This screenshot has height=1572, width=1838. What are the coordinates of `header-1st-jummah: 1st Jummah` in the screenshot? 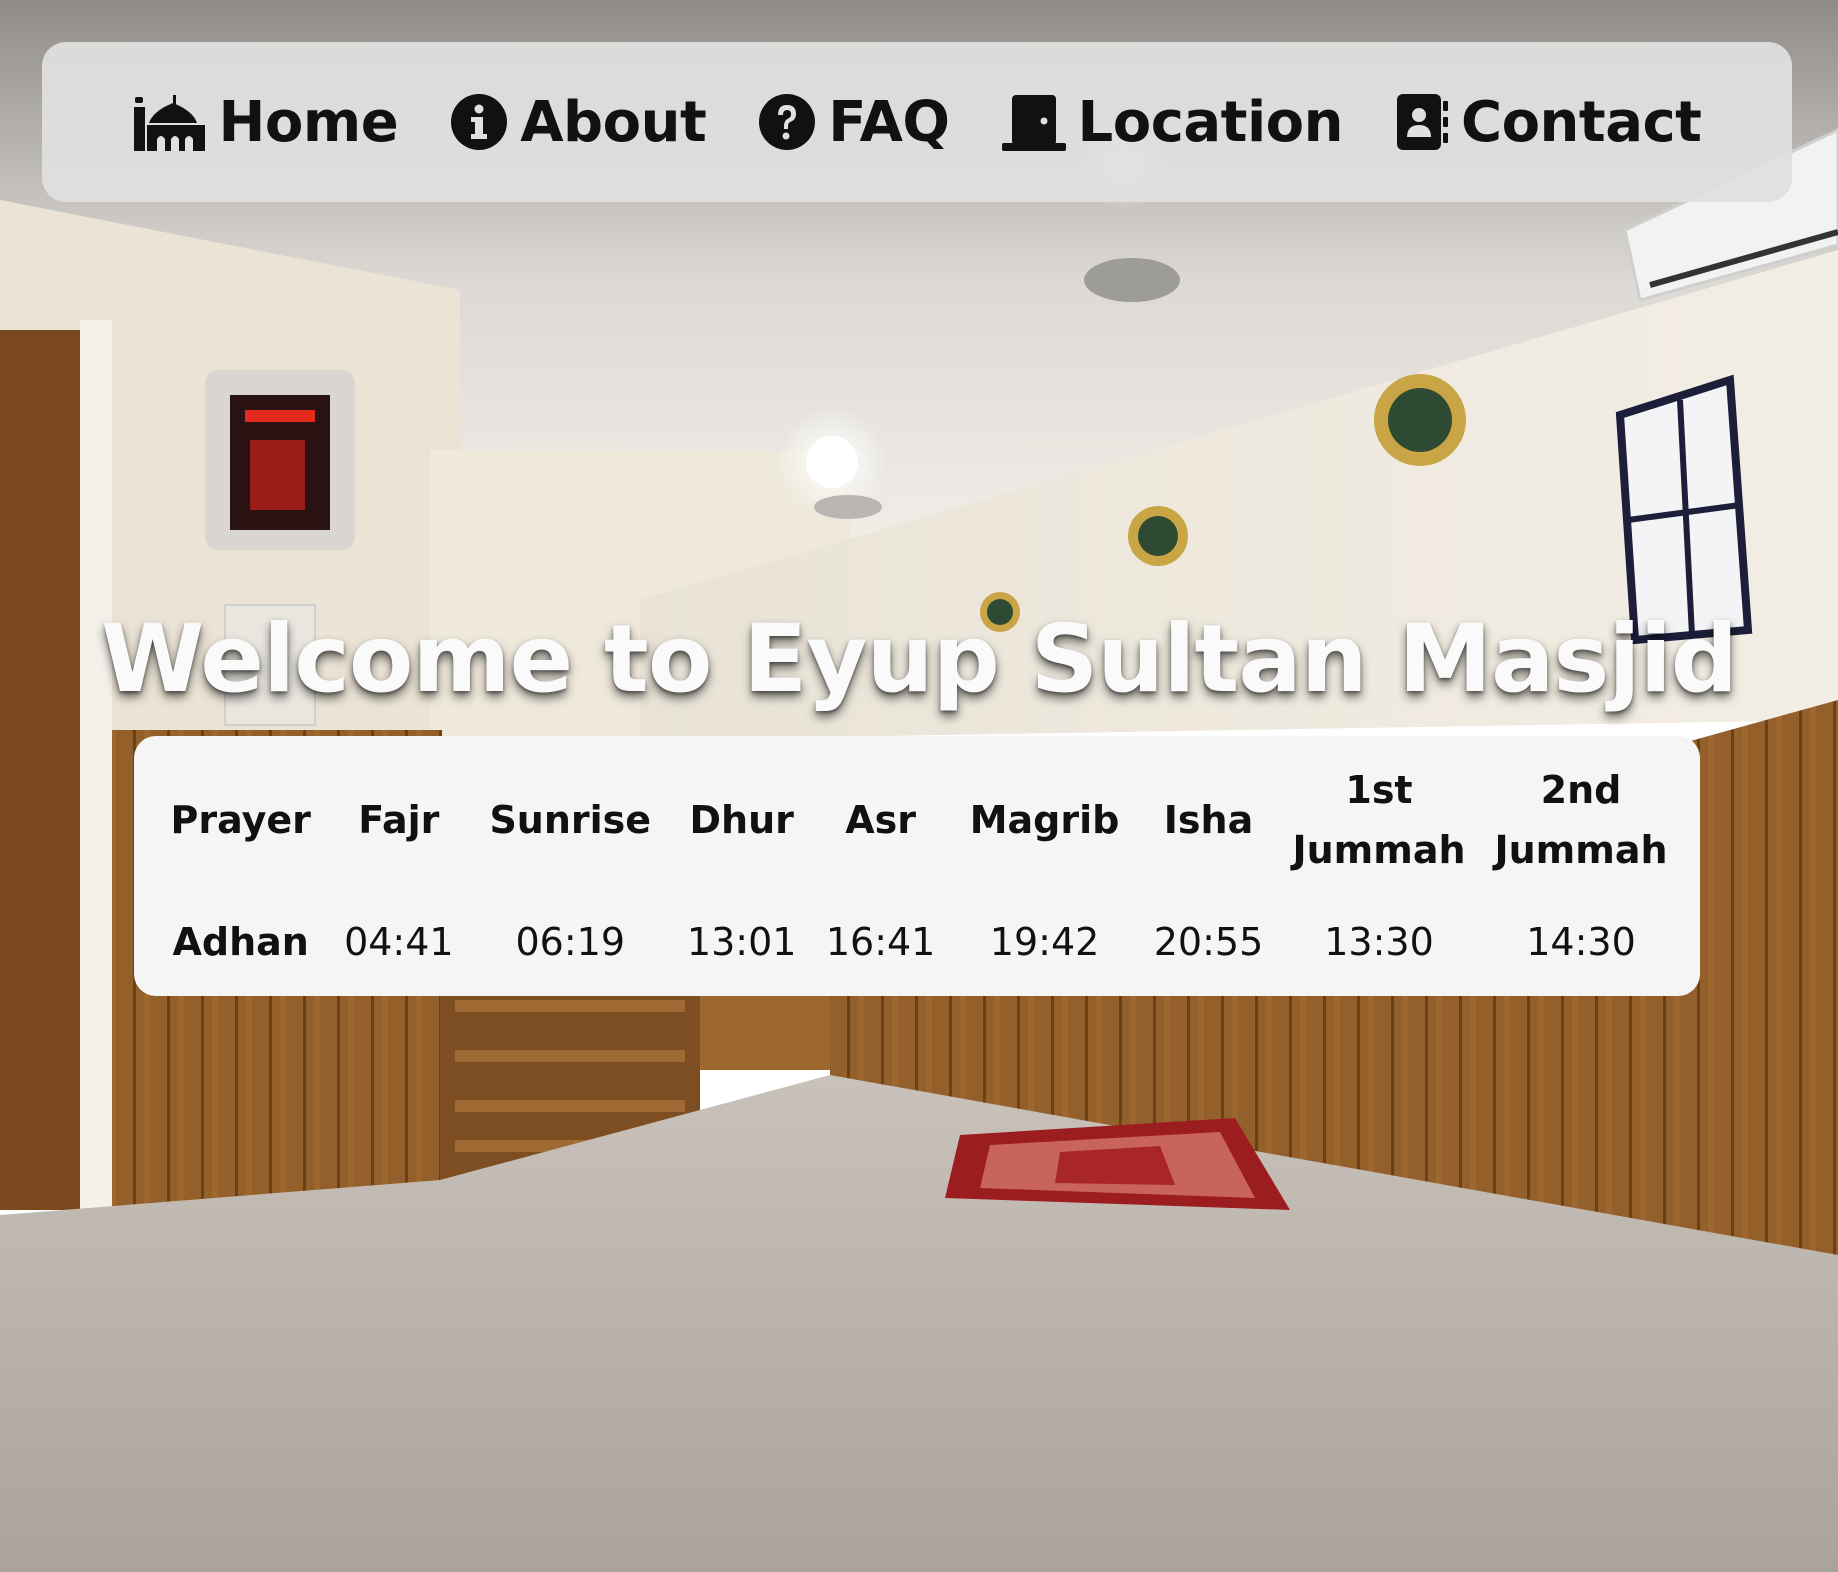 It's located at (1379, 820).